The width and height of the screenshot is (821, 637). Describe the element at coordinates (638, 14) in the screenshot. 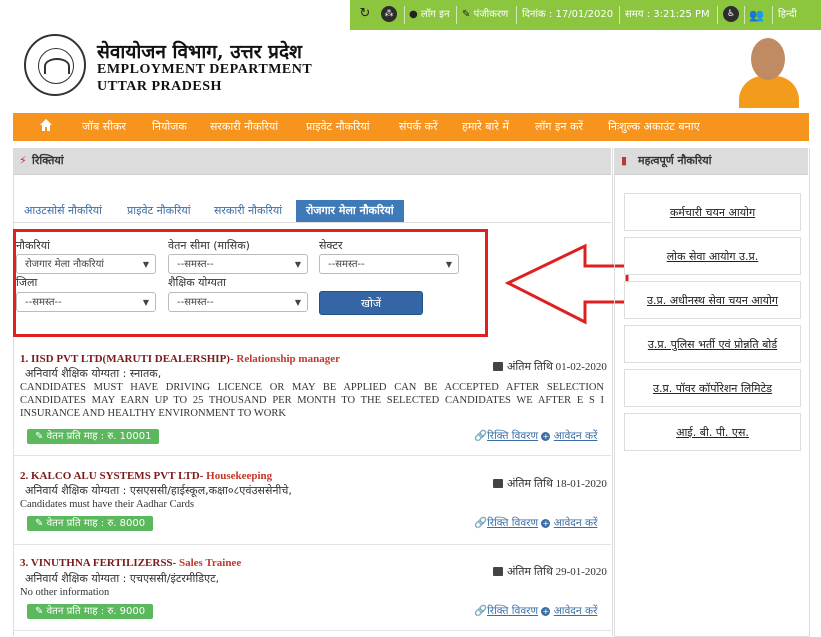

I see `time-label: समय :` at that location.